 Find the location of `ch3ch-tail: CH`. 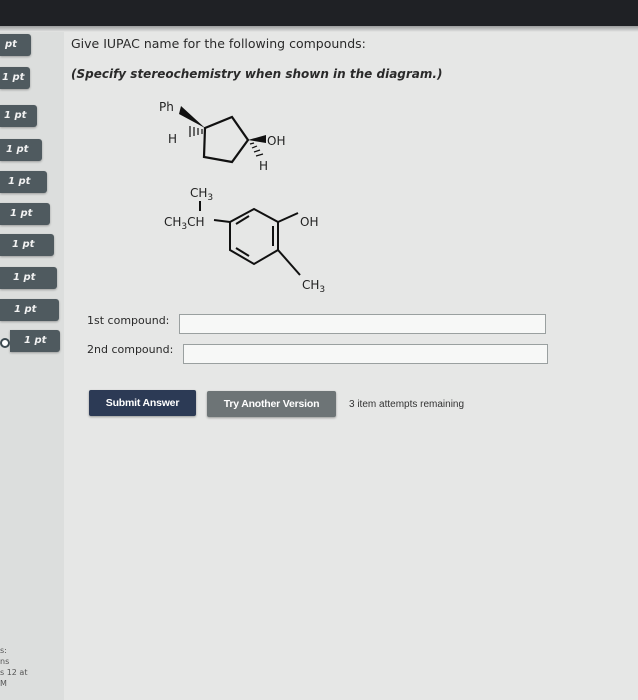

ch3ch-tail: CH is located at coordinates (195, 222).